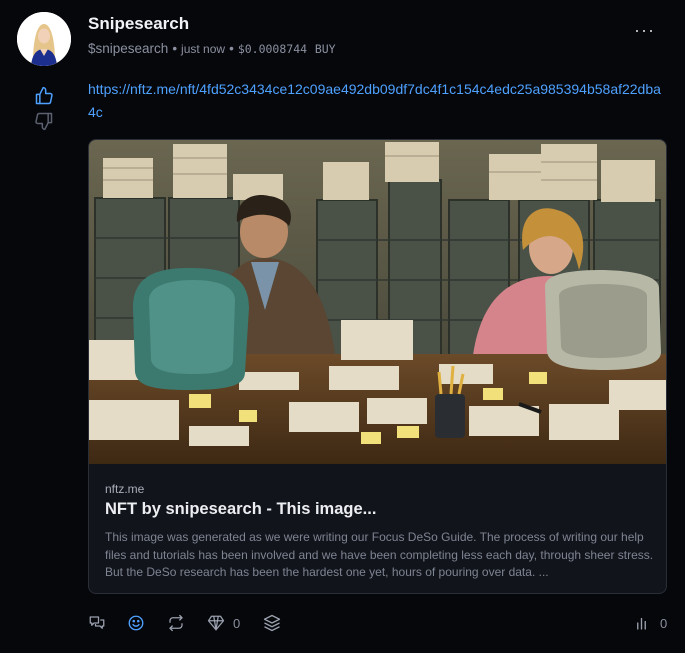  What do you see at coordinates (44, 96) in the screenshot?
I see `thumbs-up-icon` at bounding box center [44, 96].